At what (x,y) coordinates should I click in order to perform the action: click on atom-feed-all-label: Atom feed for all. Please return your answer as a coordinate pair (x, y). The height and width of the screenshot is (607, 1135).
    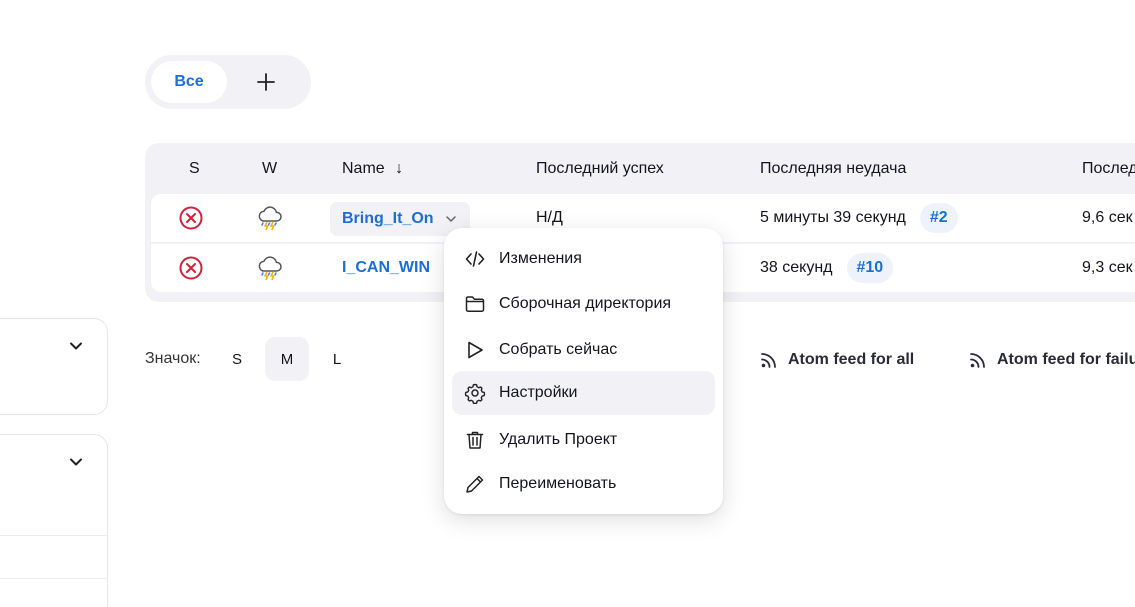
    Looking at the image, I should click on (851, 359).